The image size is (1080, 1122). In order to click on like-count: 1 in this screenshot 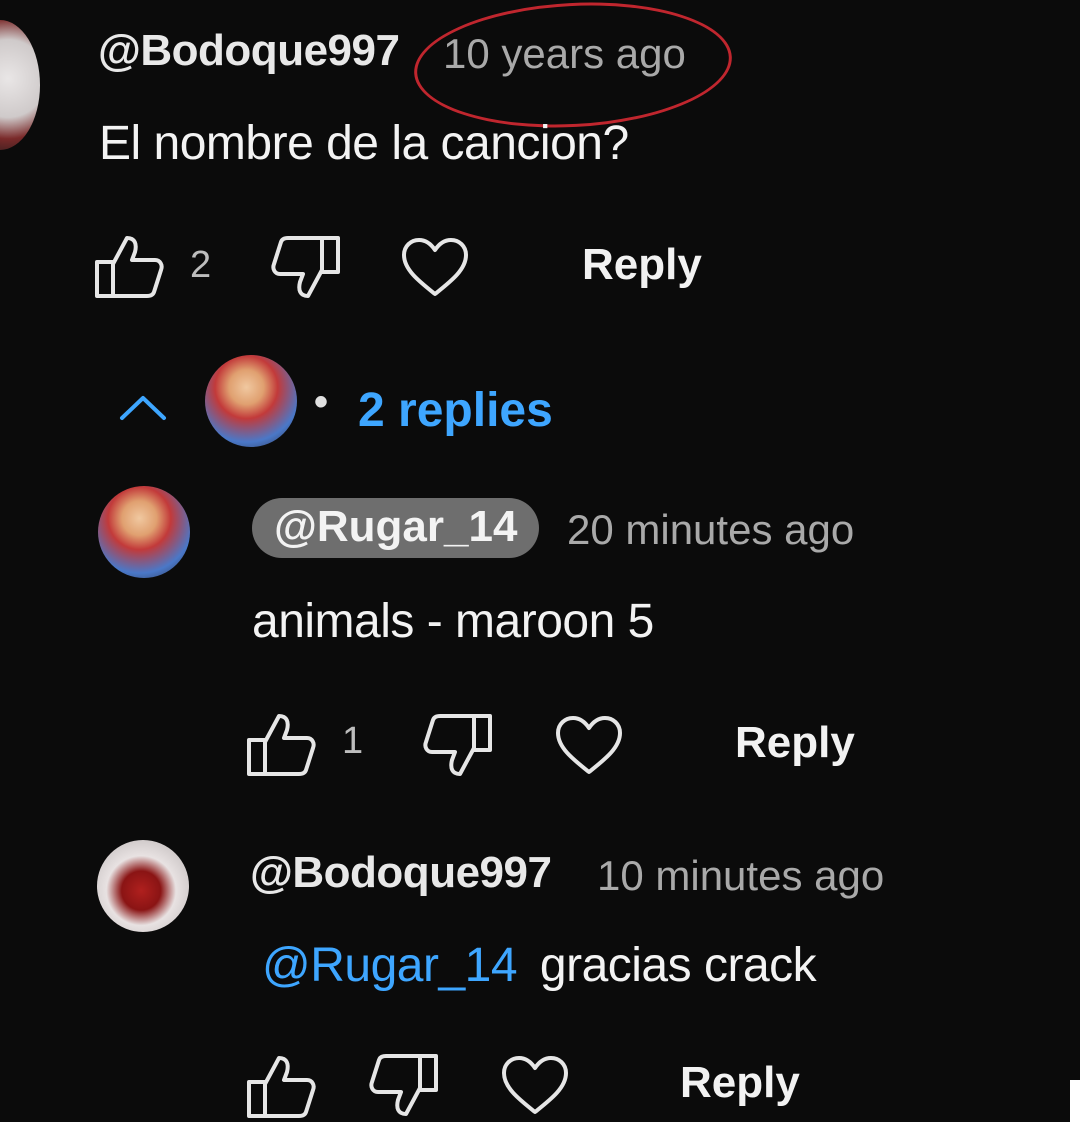, I will do `click(353, 741)`.